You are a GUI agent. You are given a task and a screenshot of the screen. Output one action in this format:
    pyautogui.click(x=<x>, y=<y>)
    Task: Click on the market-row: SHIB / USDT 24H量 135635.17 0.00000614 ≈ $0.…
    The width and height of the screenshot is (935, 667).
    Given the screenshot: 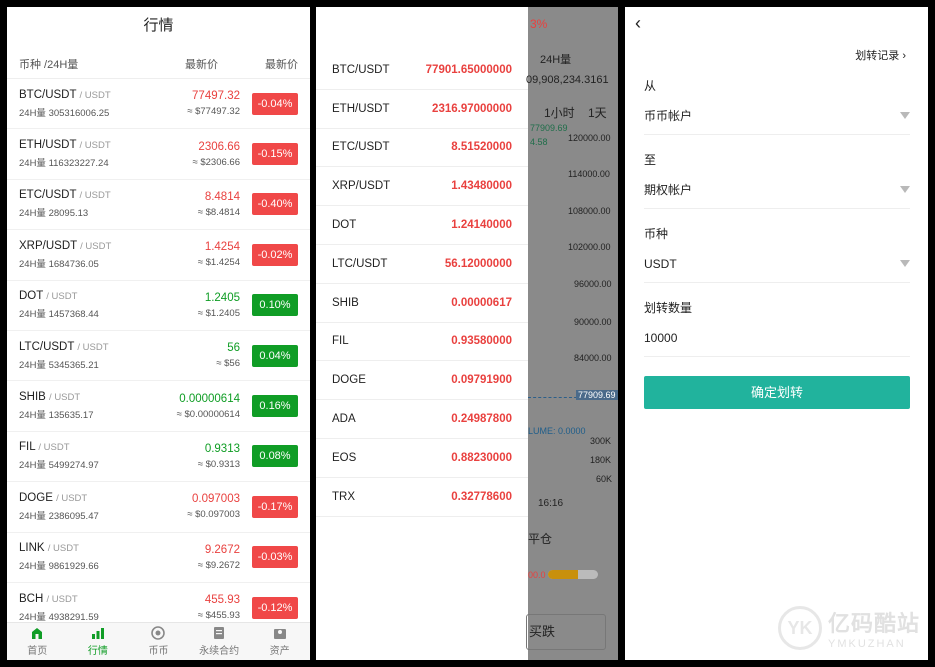 What is the action you would take?
    pyautogui.click(x=158, y=406)
    